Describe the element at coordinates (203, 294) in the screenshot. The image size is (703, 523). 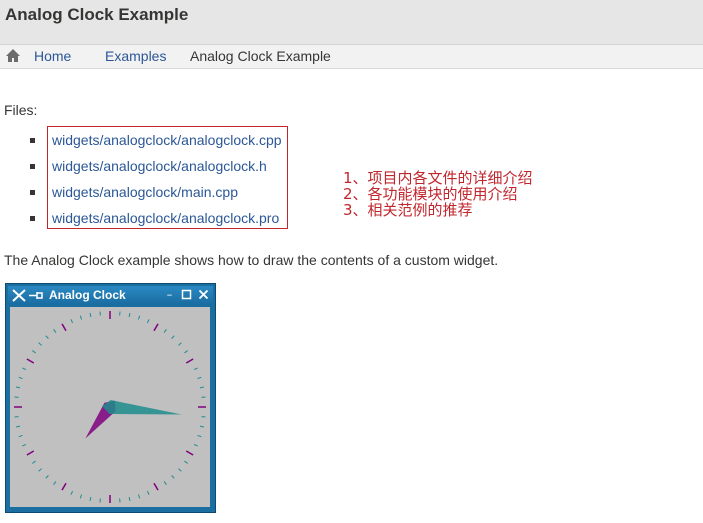
I see `close-icon` at that location.